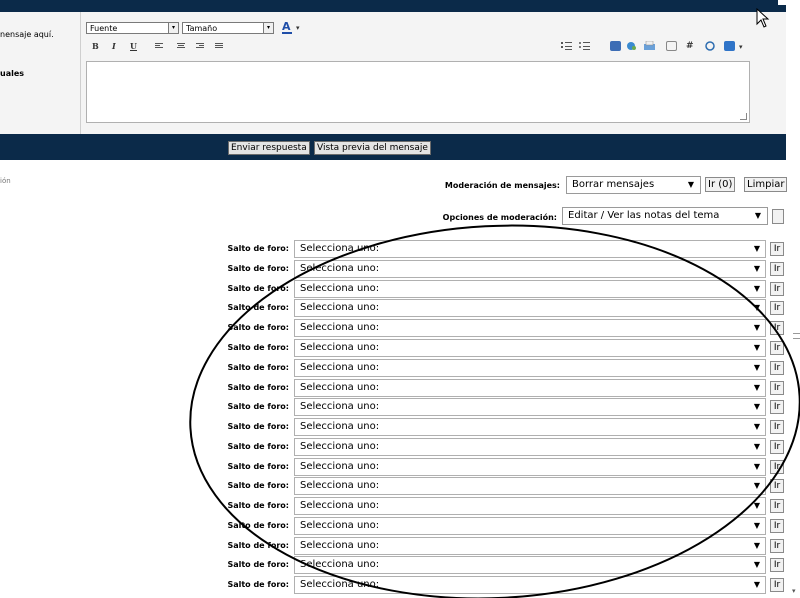  Describe the element at coordinates (796, 336) in the screenshot. I see `scrollbar-grip` at that location.